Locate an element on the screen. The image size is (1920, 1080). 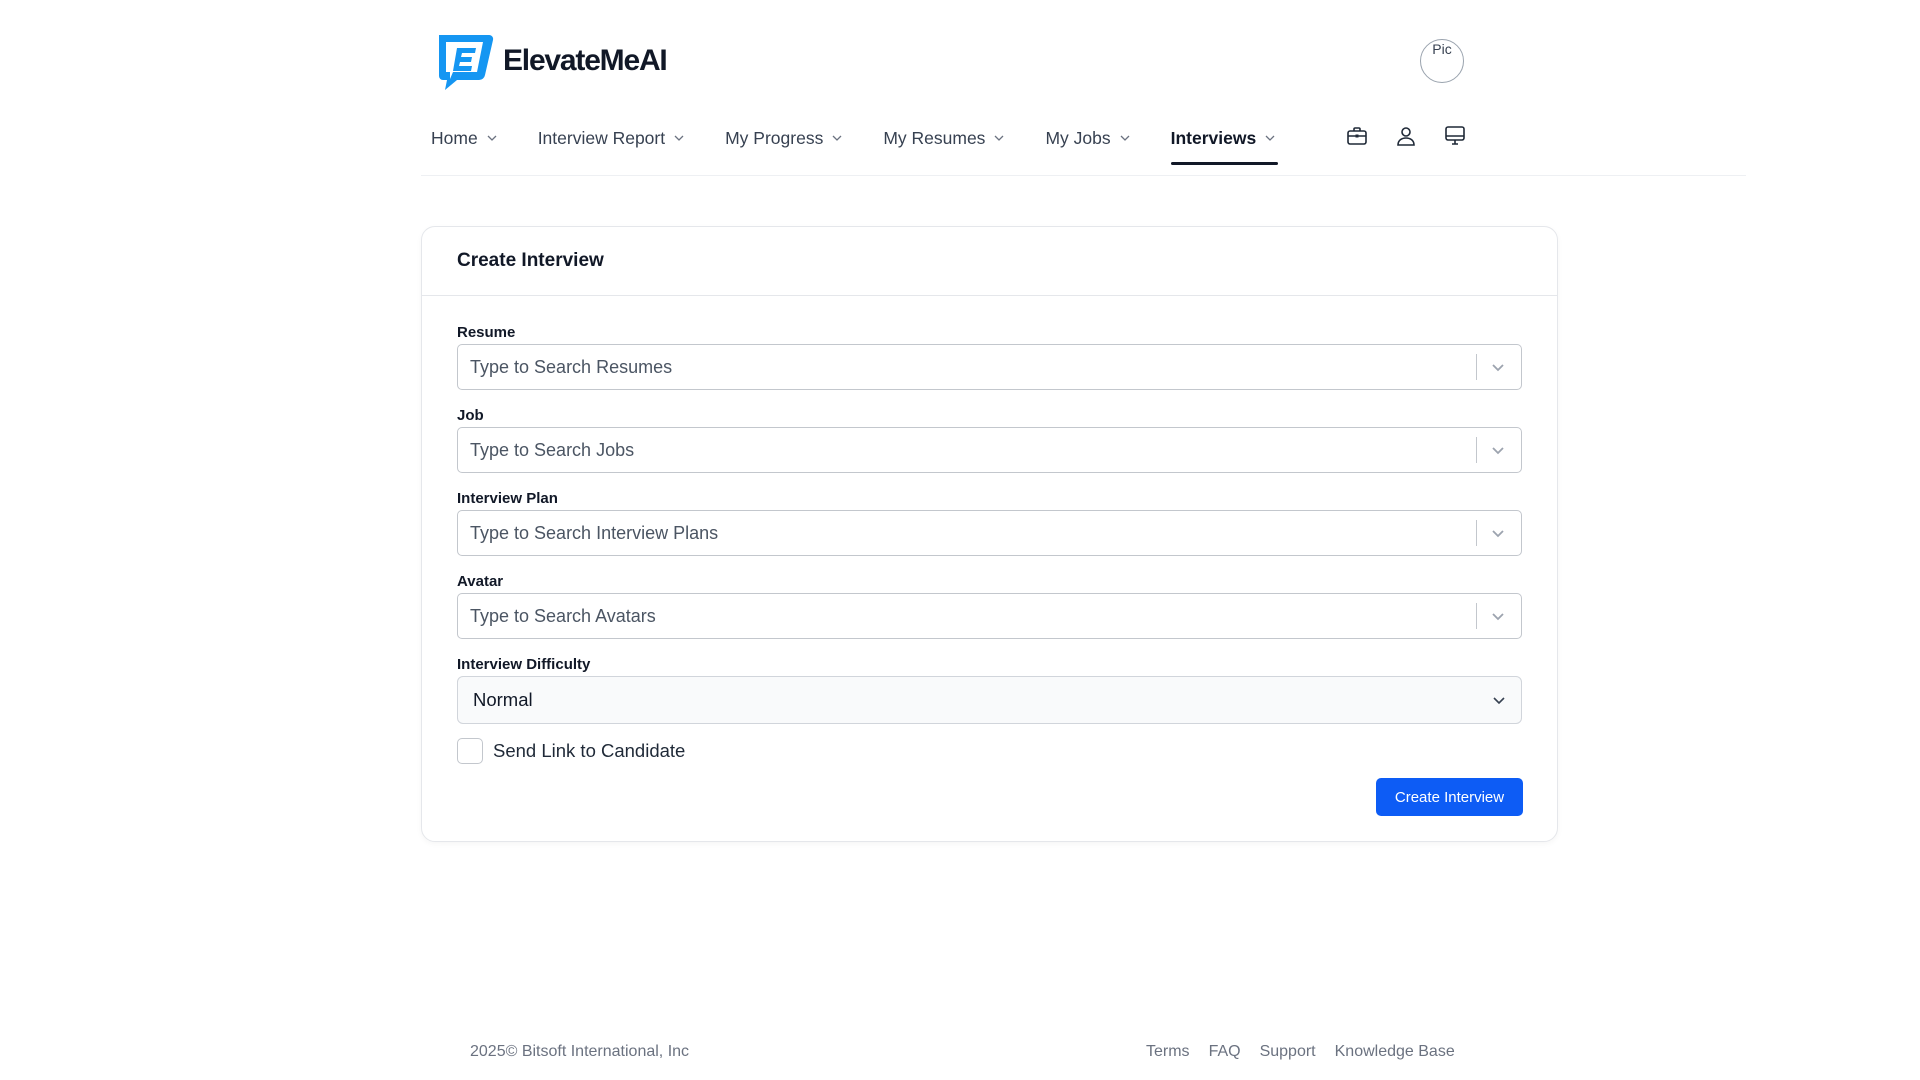
nav-item-label: My Resumes is located at coordinates (934, 137).